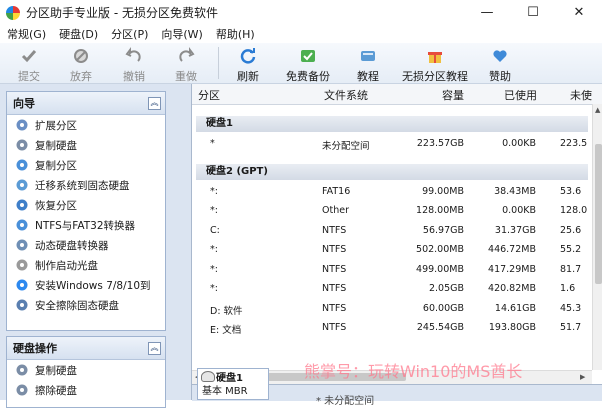 The height and width of the screenshot is (408, 602). I want to click on vertical-scrollbar: ▲, so click(597, 237).